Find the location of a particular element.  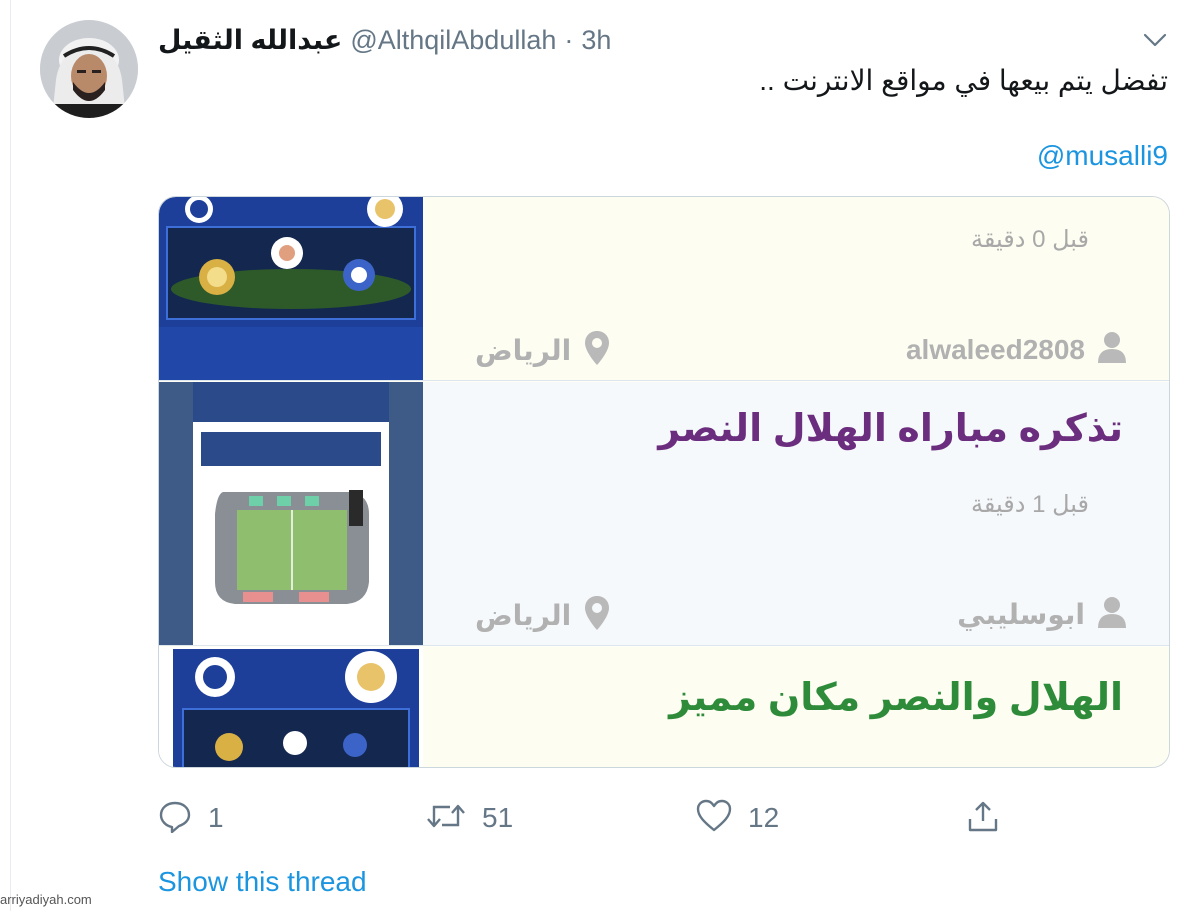

avatar is located at coordinates (89, 69).